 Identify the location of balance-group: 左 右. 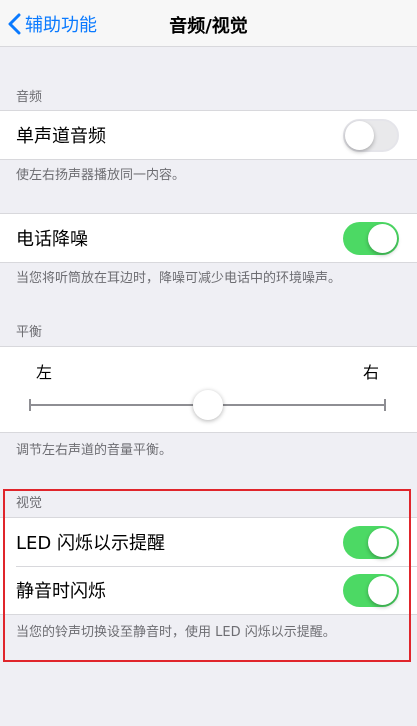
(208, 389).